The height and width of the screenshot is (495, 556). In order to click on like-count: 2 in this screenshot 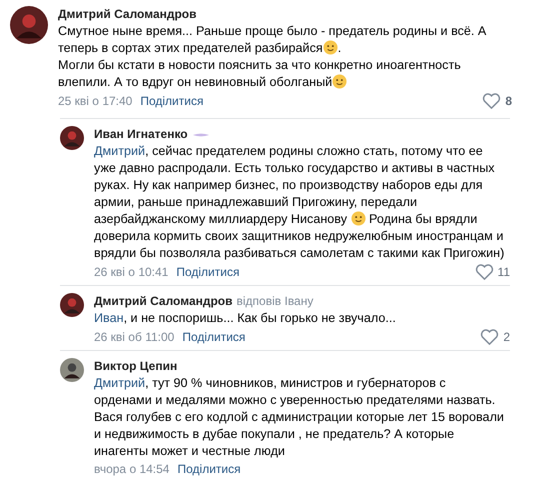, I will do `click(506, 337)`.